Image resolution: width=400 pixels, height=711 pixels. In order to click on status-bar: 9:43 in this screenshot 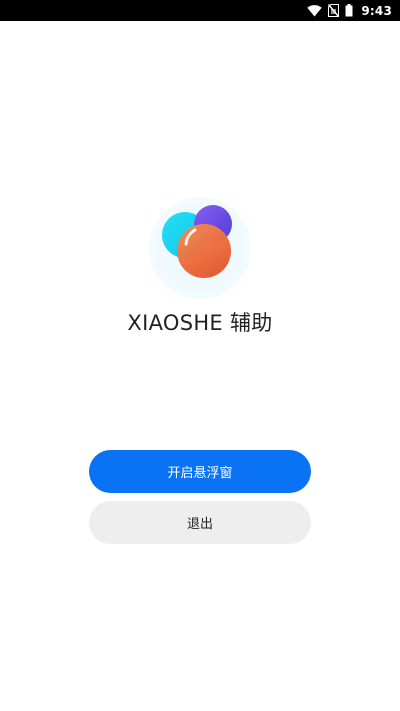, I will do `click(200, 10)`.